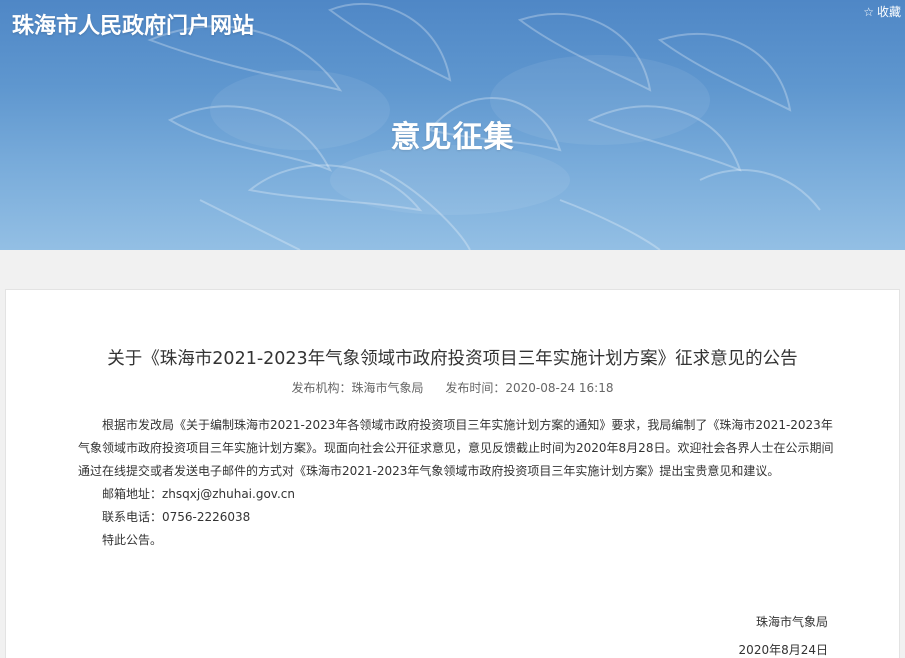 The height and width of the screenshot is (658, 905). Describe the element at coordinates (888, 12) in the screenshot. I see `favorite-label: 收藏` at that location.